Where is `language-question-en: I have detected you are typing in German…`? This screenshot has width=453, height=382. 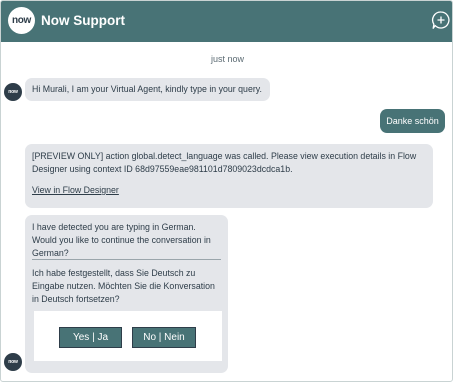
language-question-en: I have detected you are typing in German… is located at coordinates (121, 240).